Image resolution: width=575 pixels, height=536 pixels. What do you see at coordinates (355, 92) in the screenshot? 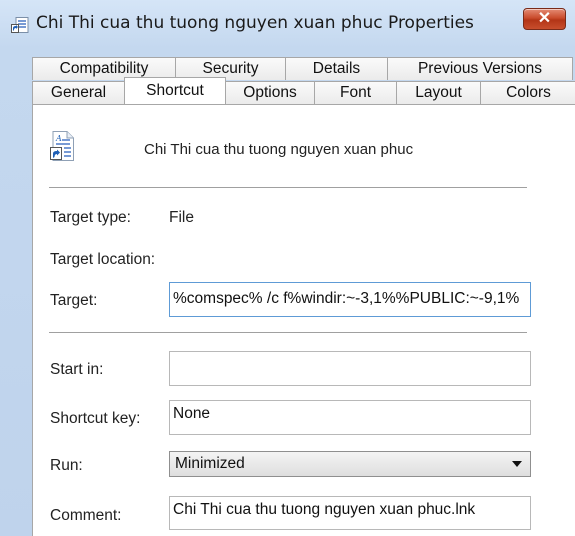
I see `tab-font: Font` at bounding box center [355, 92].